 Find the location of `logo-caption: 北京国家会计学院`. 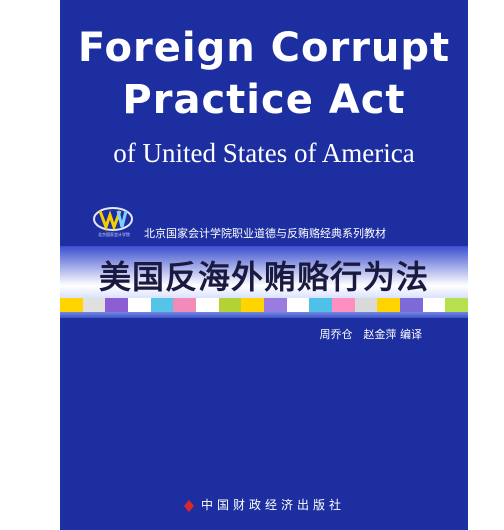

logo-caption: 北京国家会计学院 is located at coordinates (114, 234).